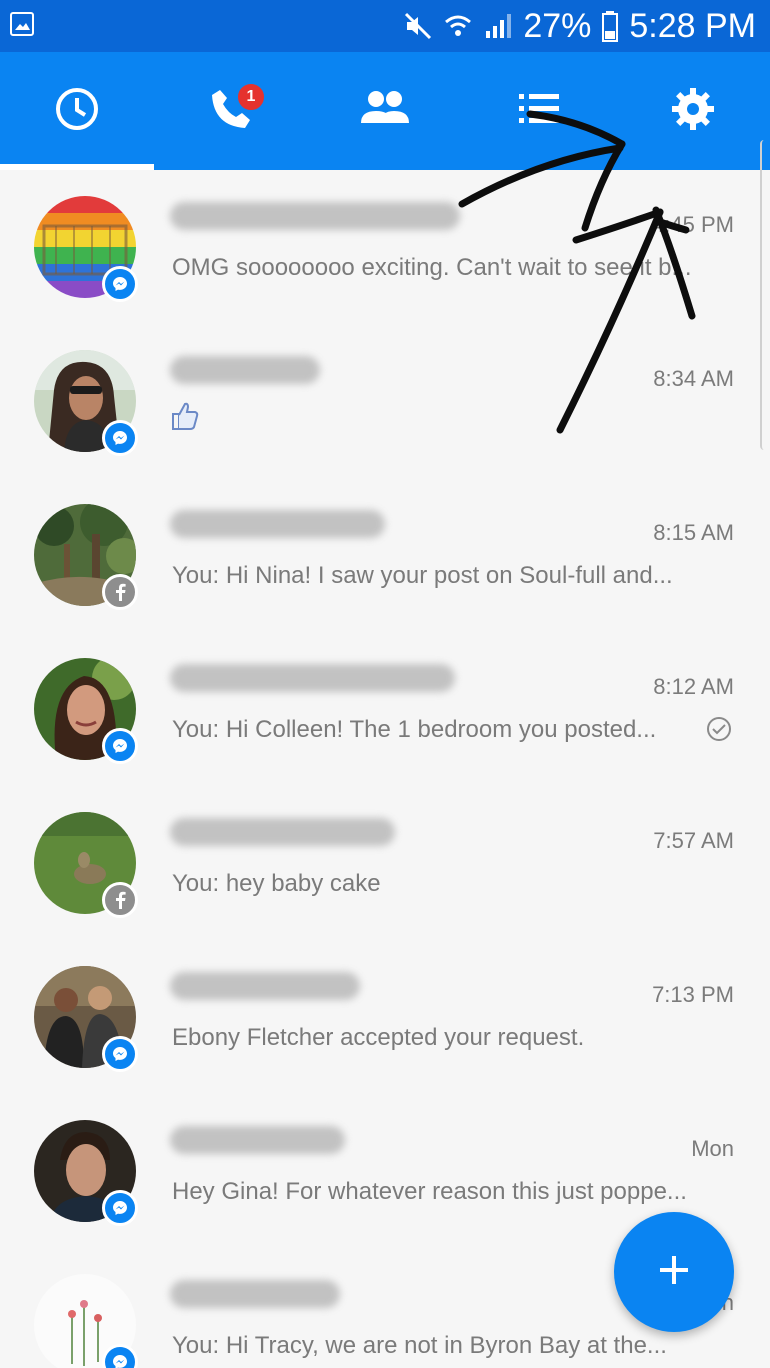  I want to click on new-message-button, so click(674, 1272).